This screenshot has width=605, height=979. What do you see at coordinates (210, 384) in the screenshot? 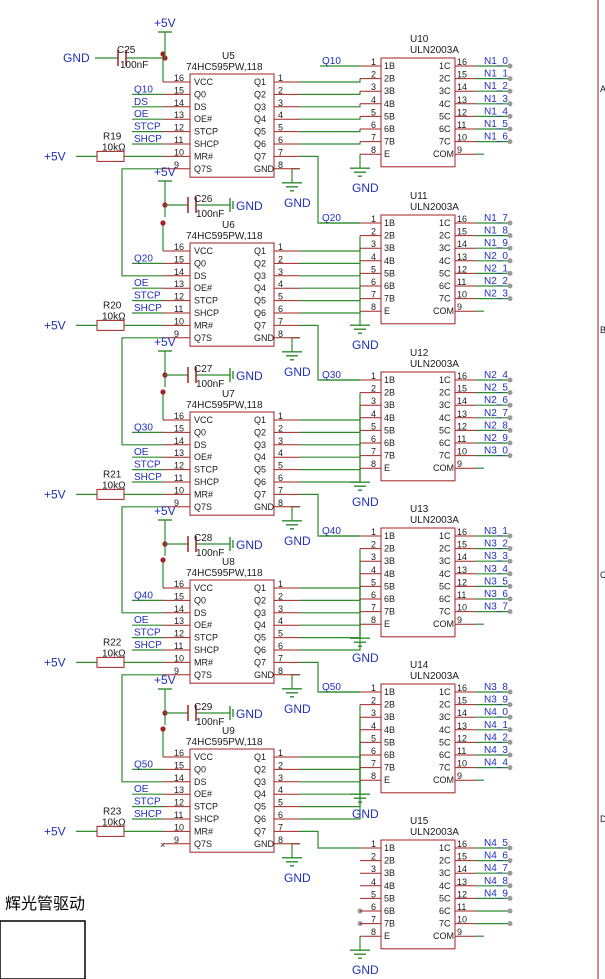
I see `cap-c27-val: 100nF` at bounding box center [210, 384].